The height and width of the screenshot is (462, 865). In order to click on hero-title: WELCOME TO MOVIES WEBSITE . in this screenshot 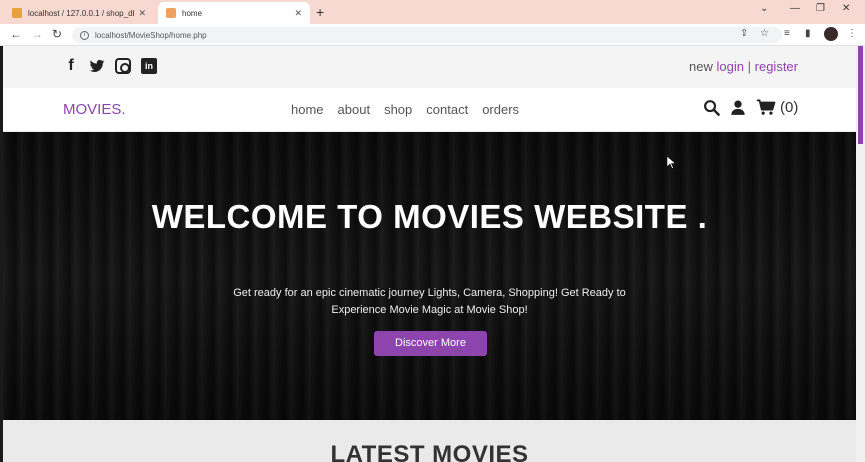, I will do `click(429, 216)`.